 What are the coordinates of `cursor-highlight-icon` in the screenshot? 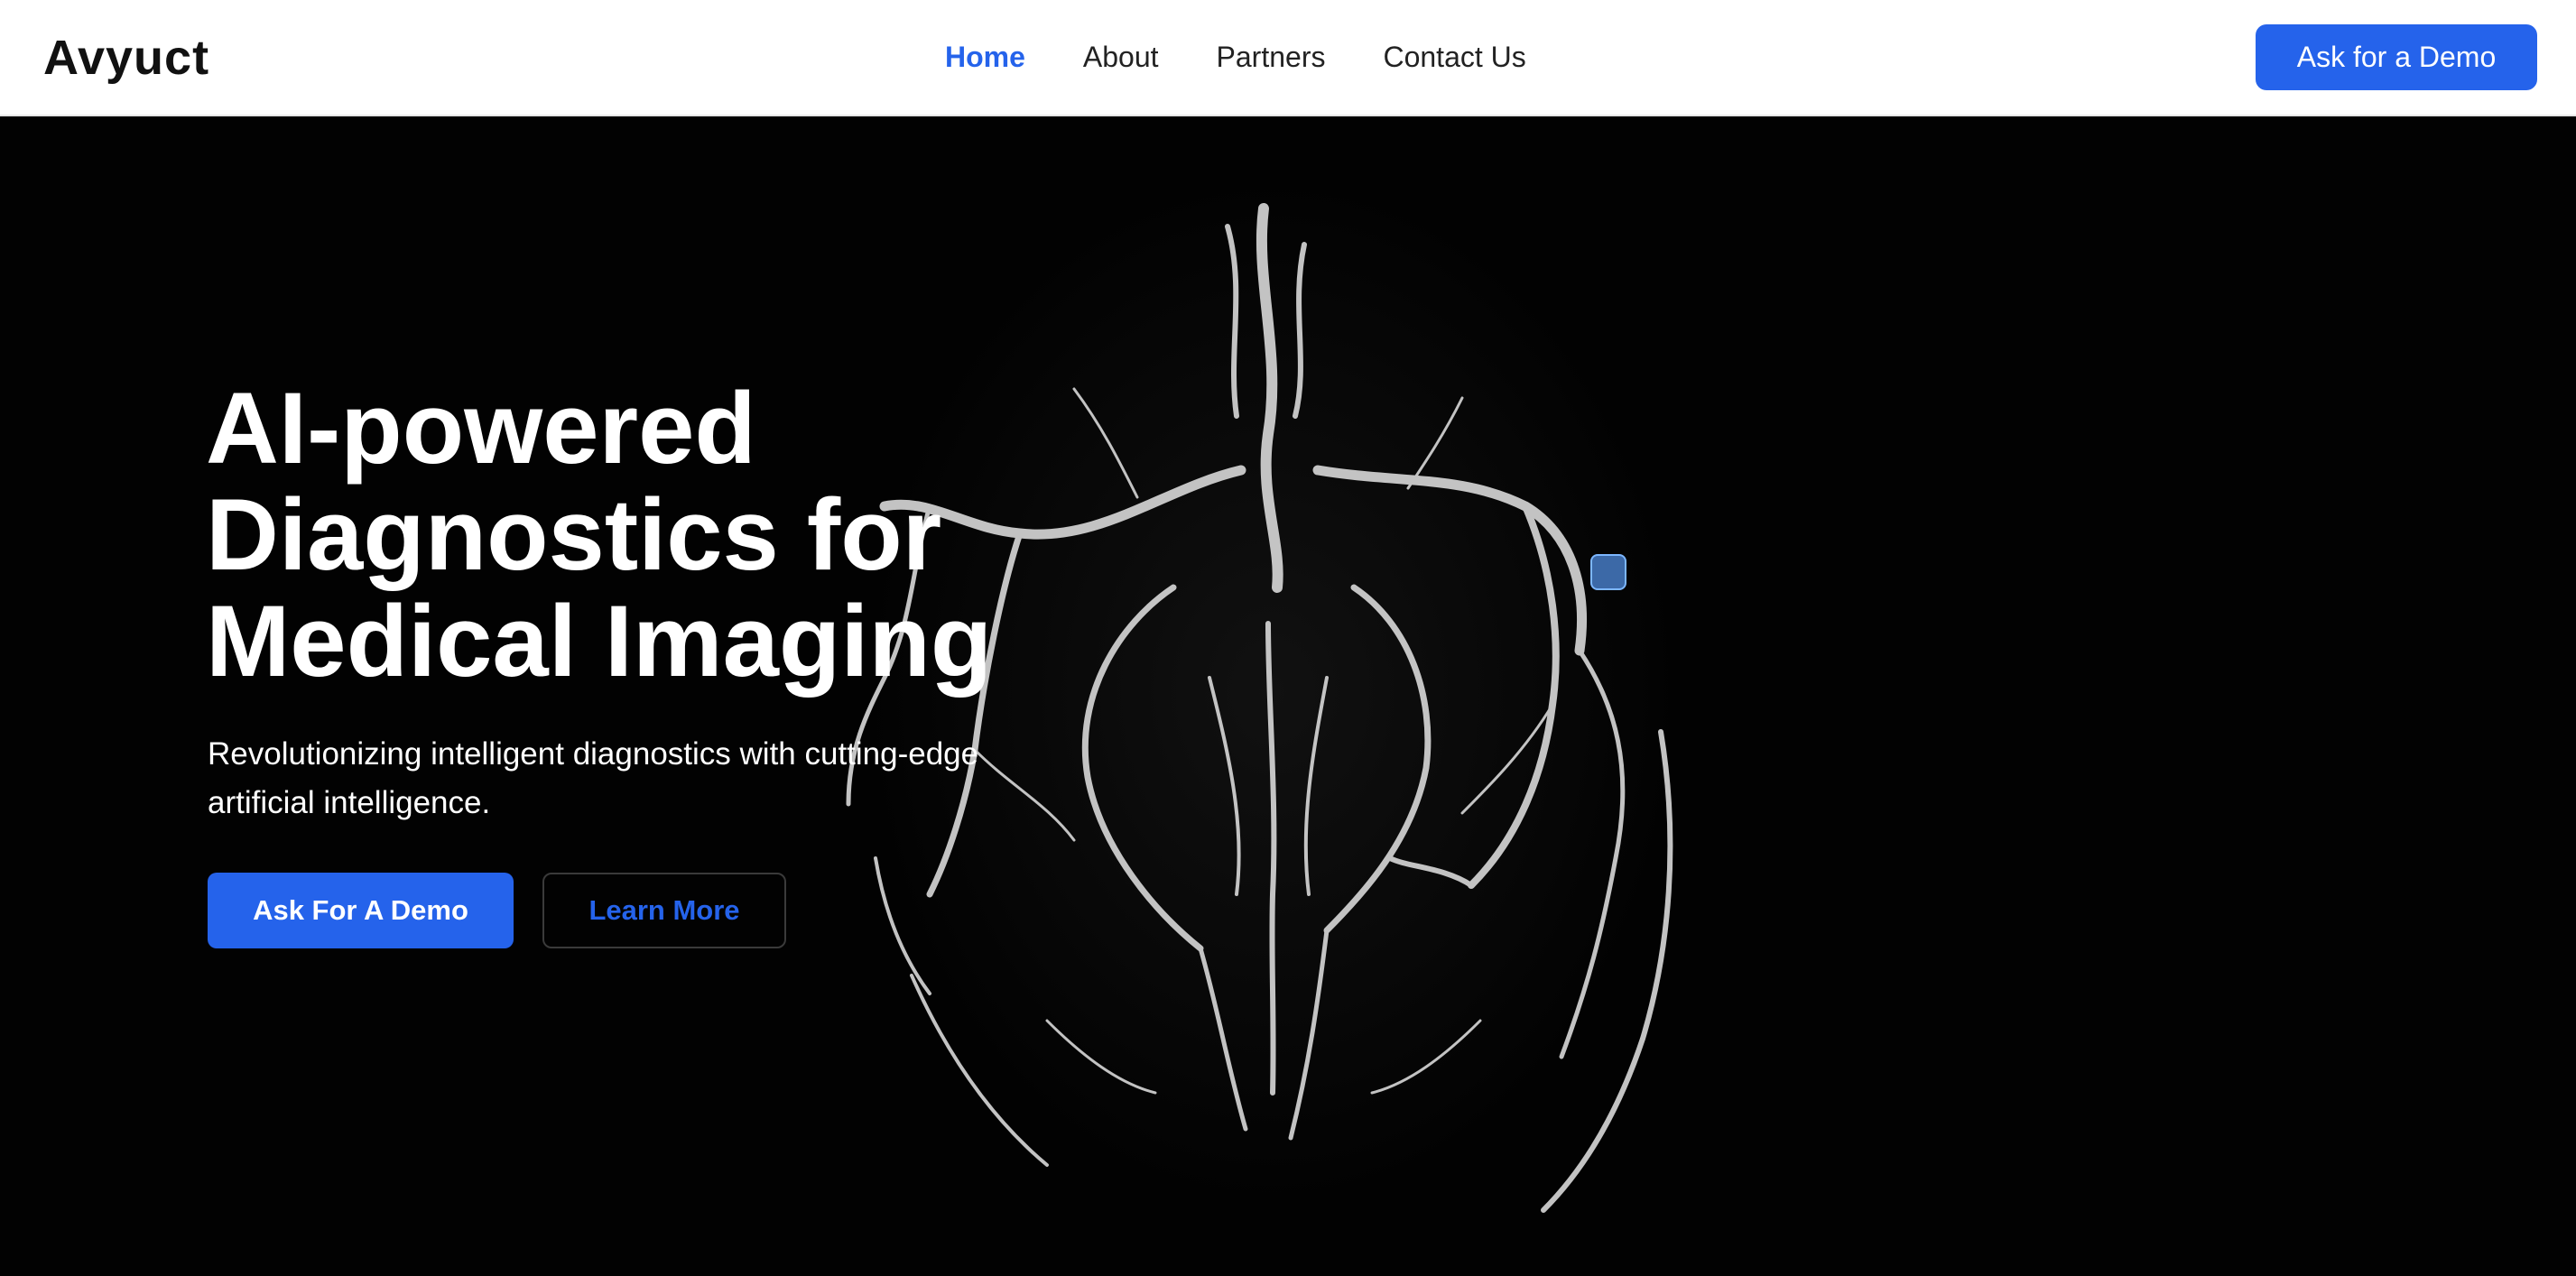 It's located at (1608, 572).